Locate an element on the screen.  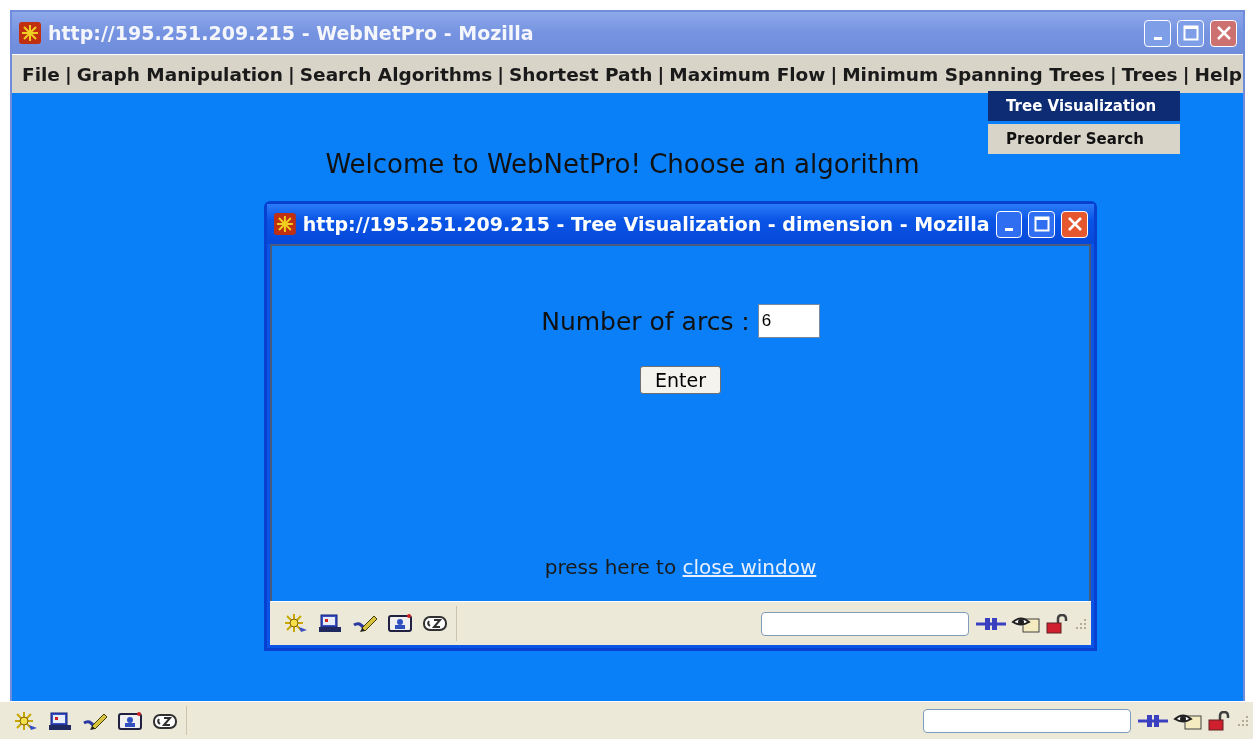
menu-item: Minimum Spanning Trees is located at coordinates (974, 74).